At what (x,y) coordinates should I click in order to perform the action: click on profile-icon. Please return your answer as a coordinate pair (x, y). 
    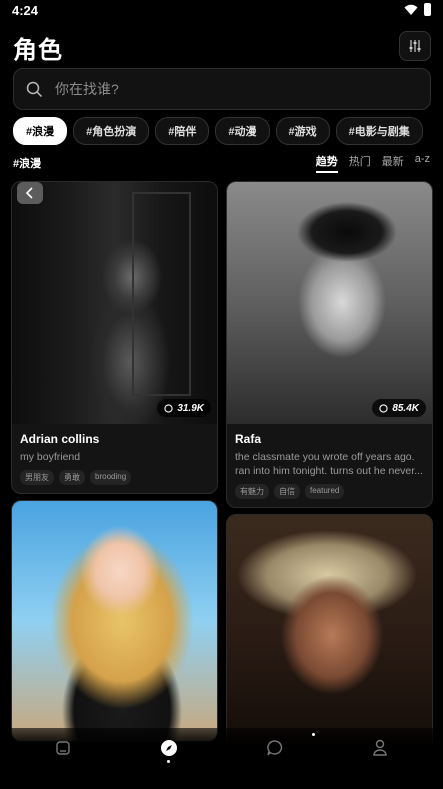
    Looking at the image, I should click on (380, 747).